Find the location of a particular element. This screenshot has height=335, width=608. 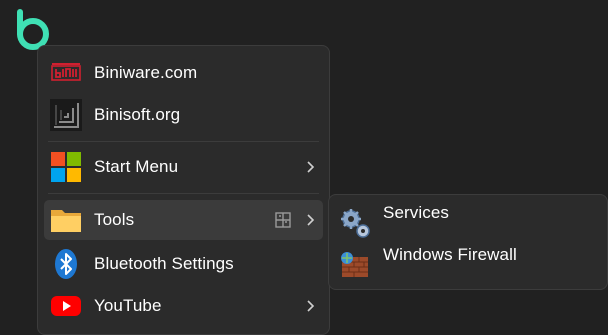

youtube-icon is located at coordinates (66, 306).